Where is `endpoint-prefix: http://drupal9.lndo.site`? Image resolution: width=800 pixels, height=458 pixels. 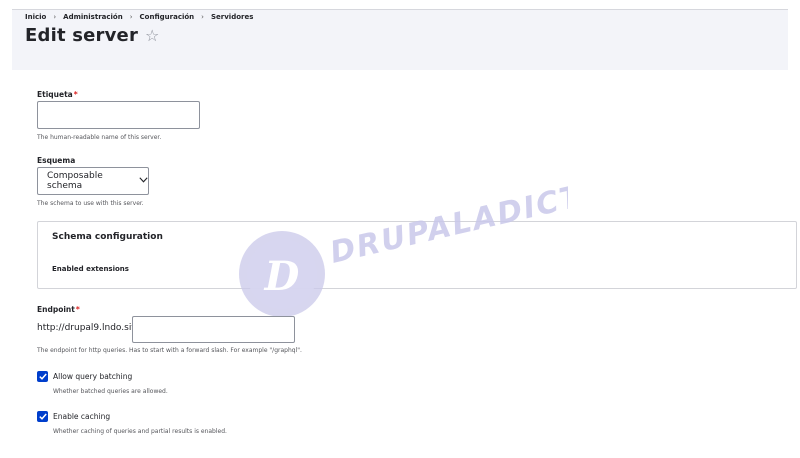
endpoint-prefix: http://drupal9.lndo.site is located at coordinates (89, 328).